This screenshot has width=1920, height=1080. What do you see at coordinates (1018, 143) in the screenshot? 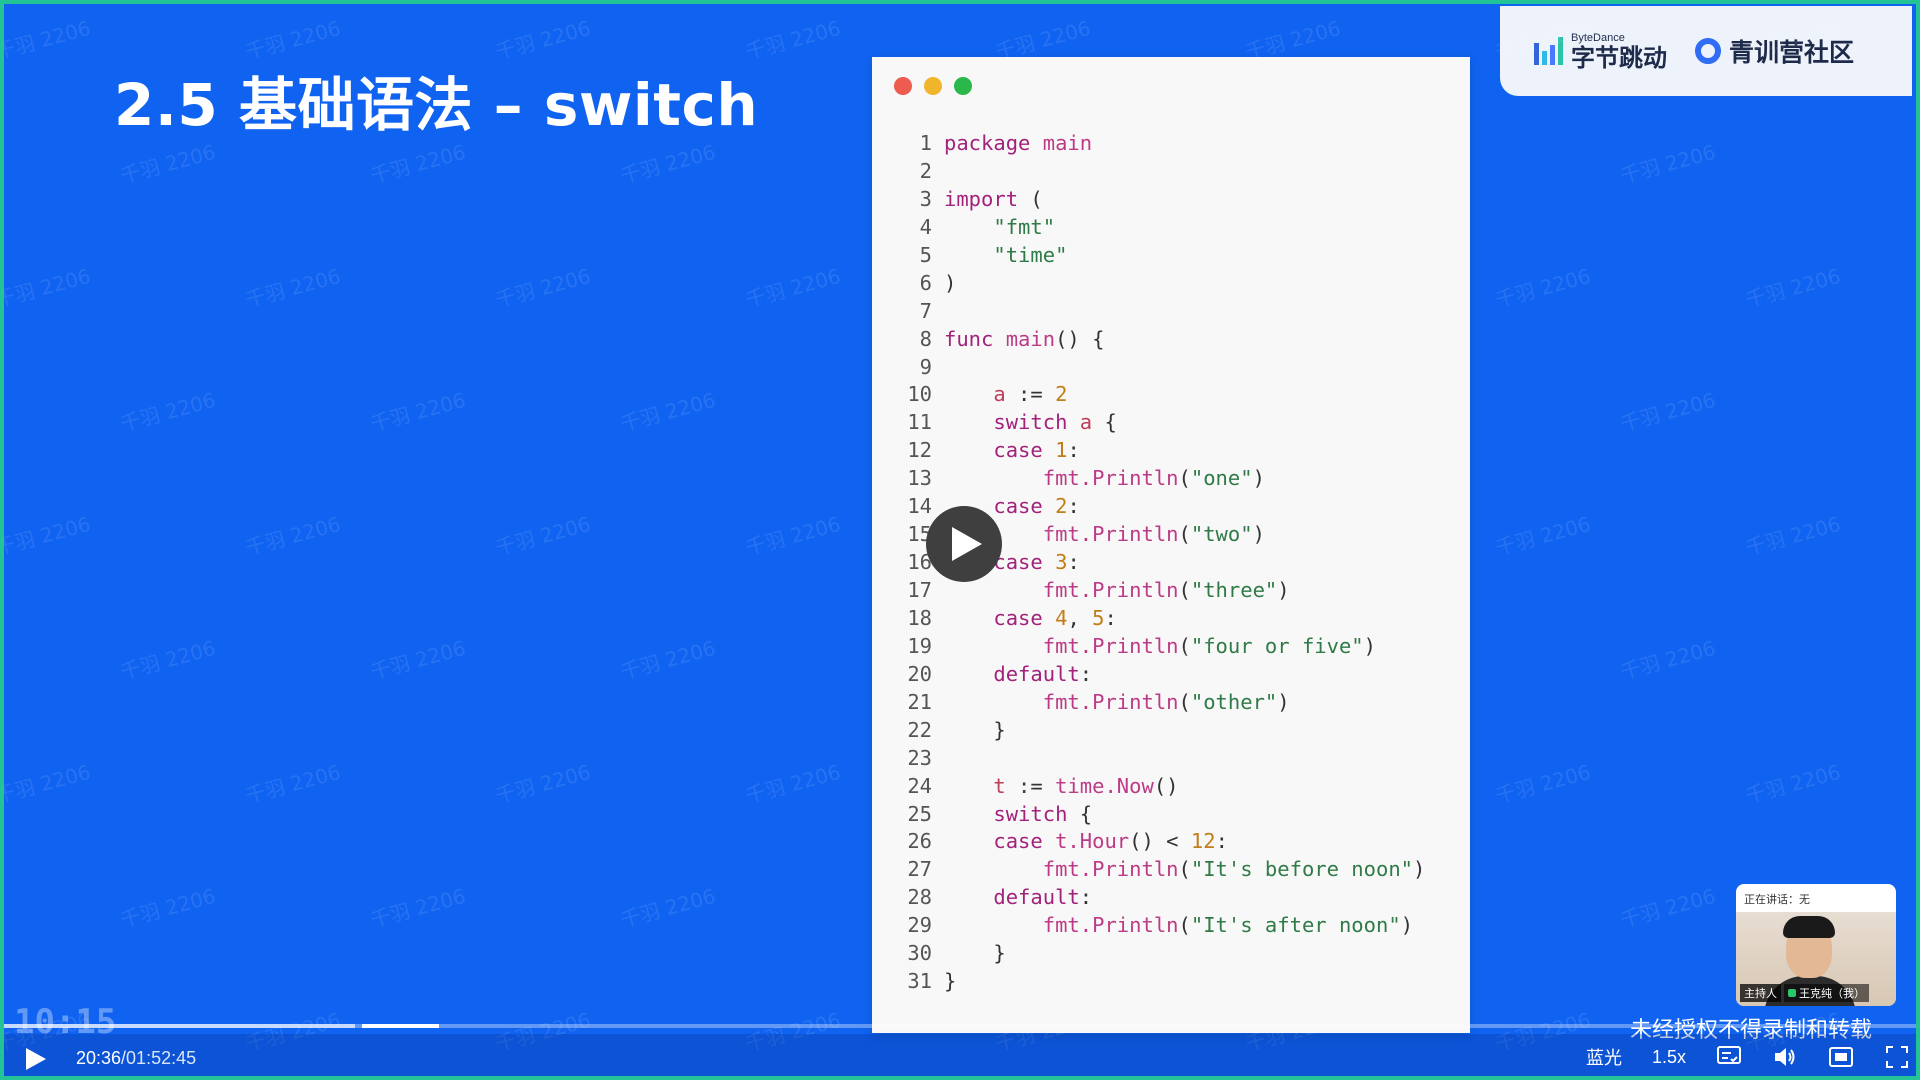
I see `code-text: package main` at bounding box center [1018, 143].